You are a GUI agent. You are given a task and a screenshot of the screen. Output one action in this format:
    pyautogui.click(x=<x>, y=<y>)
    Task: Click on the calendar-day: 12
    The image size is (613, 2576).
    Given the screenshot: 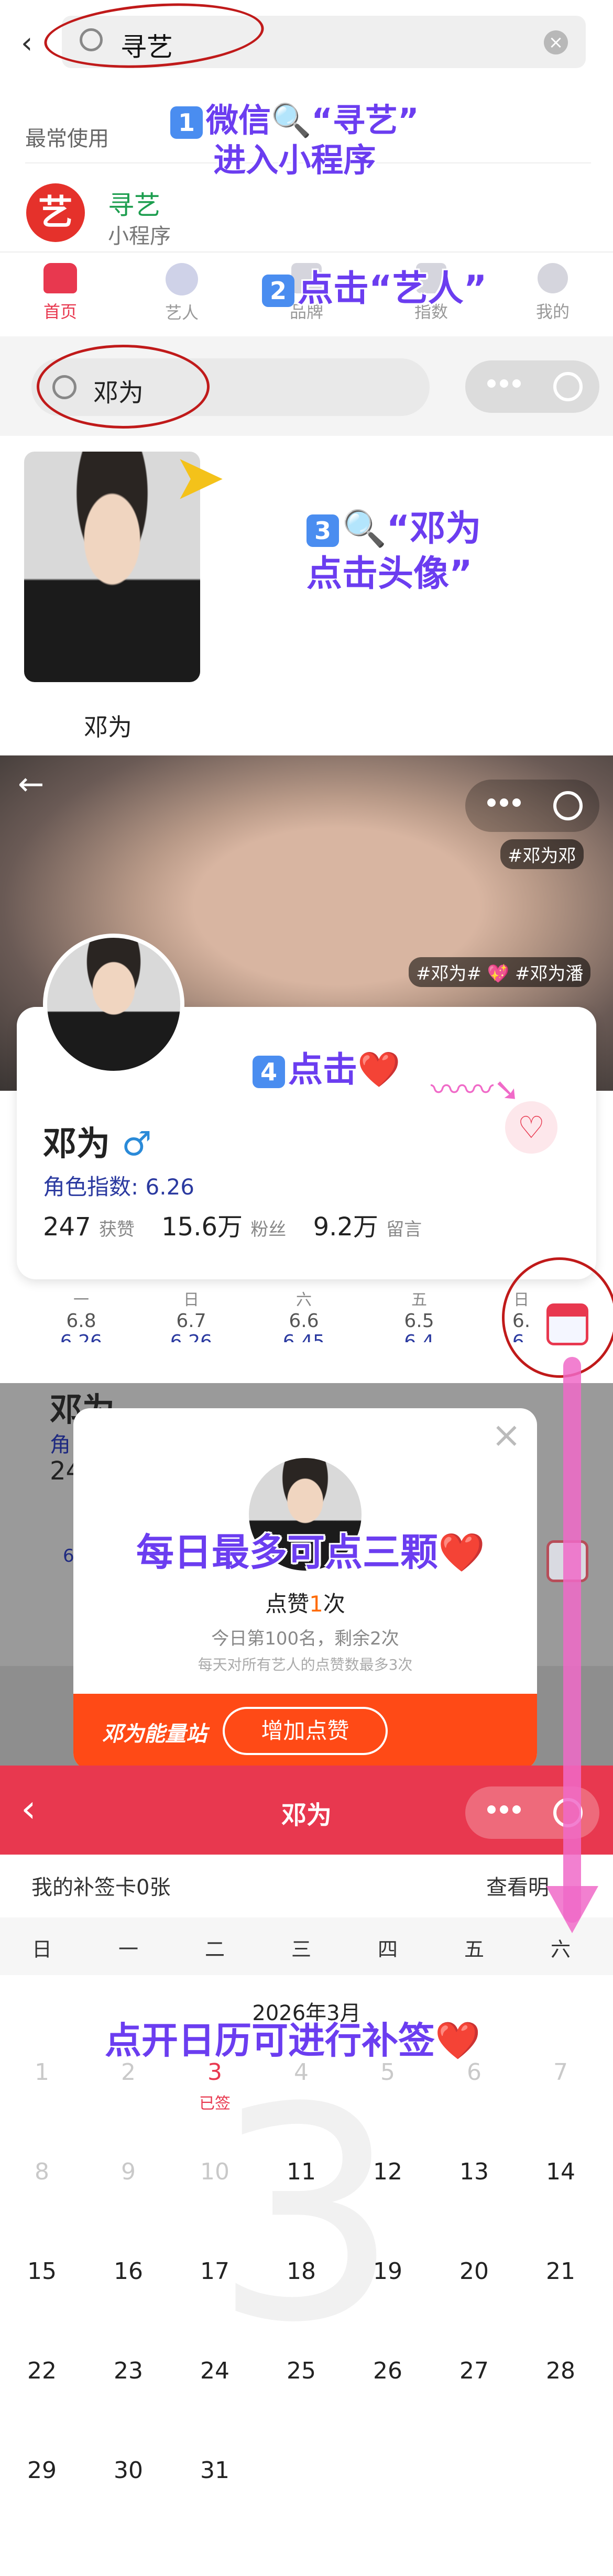 What is the action you would take?
    pyautogui.click(x=388, y=2171)
    